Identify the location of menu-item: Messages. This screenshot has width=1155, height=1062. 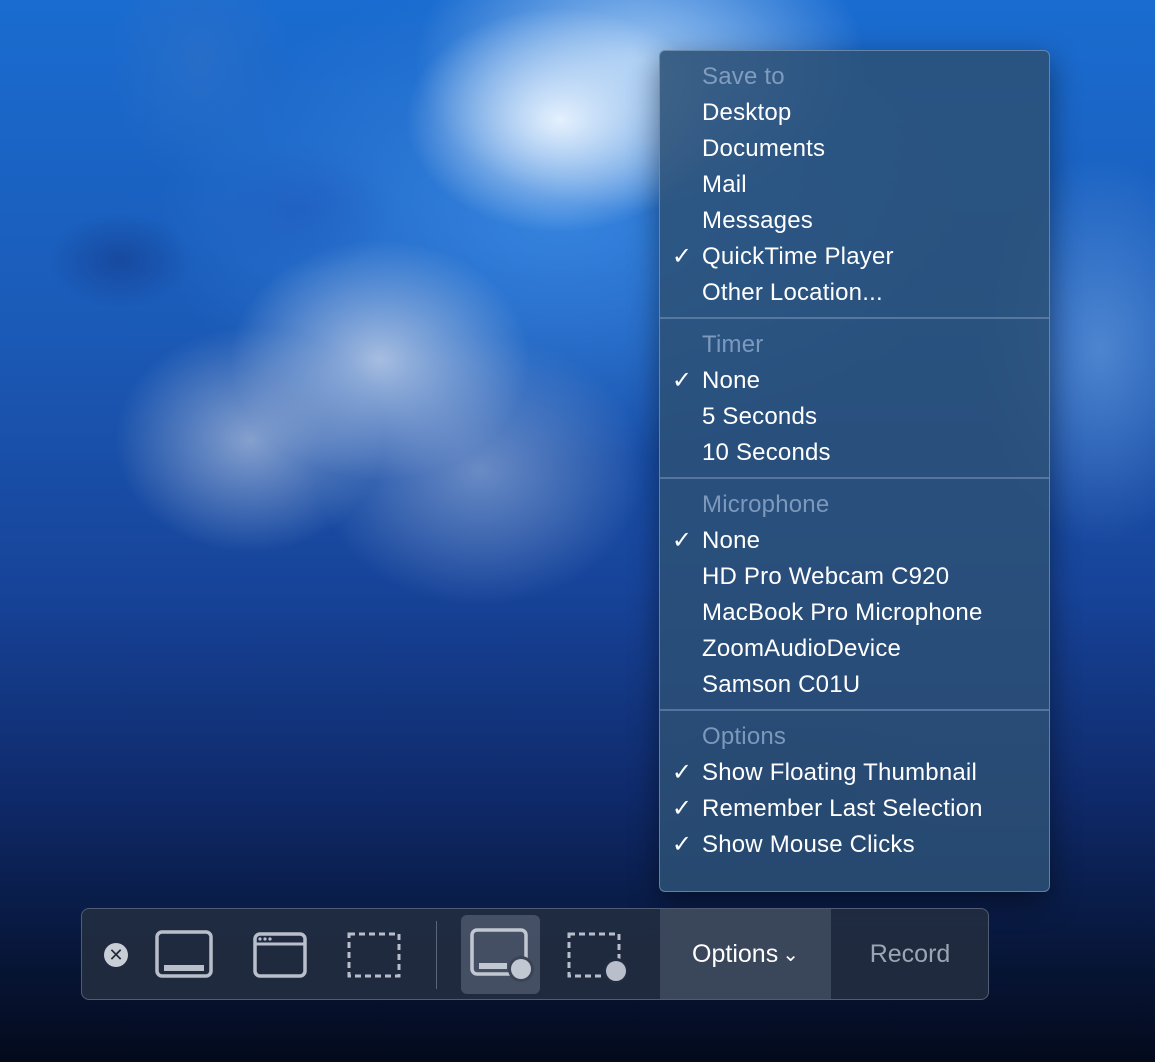
(854, 221).